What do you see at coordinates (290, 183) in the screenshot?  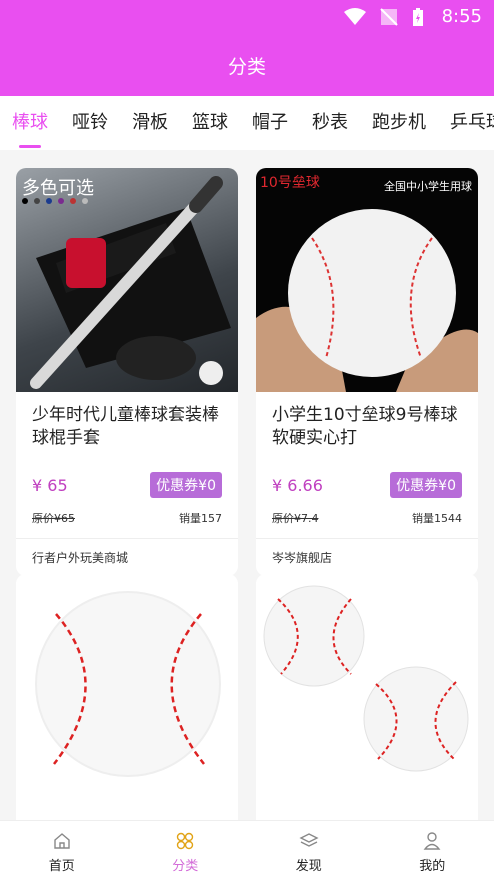 I see `image-overlay-text: 10号垒球` at bounding box center [290, 183].